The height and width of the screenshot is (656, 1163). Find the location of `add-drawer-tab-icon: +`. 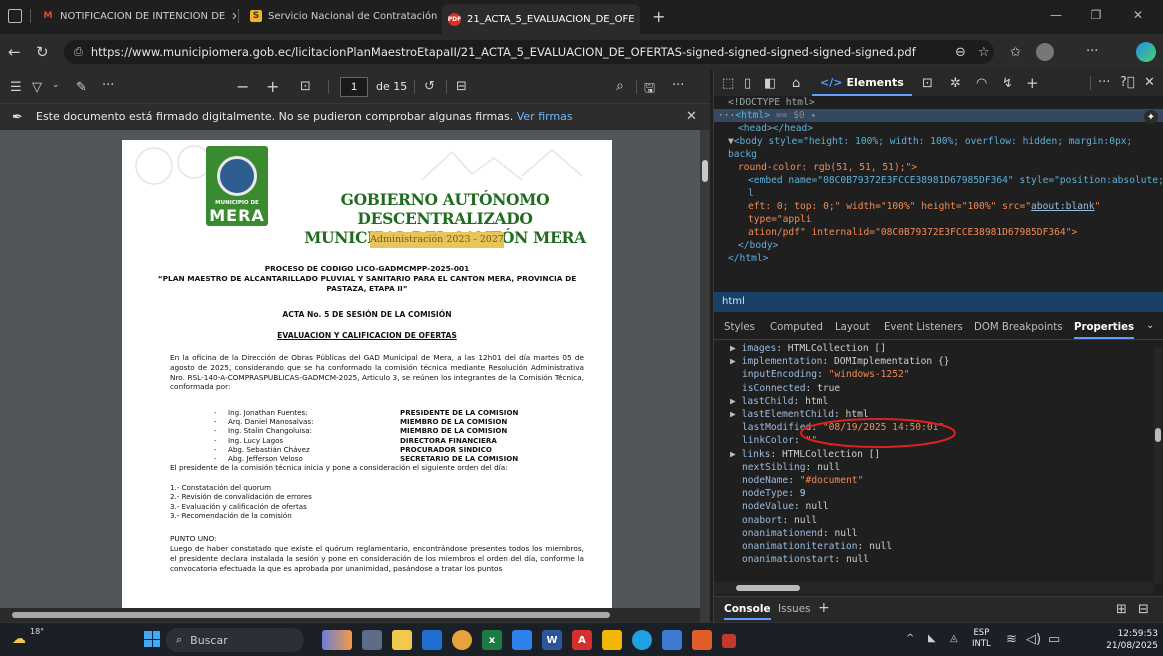

add-drawer-tab-icon: + is located at coordinates (824, 608).